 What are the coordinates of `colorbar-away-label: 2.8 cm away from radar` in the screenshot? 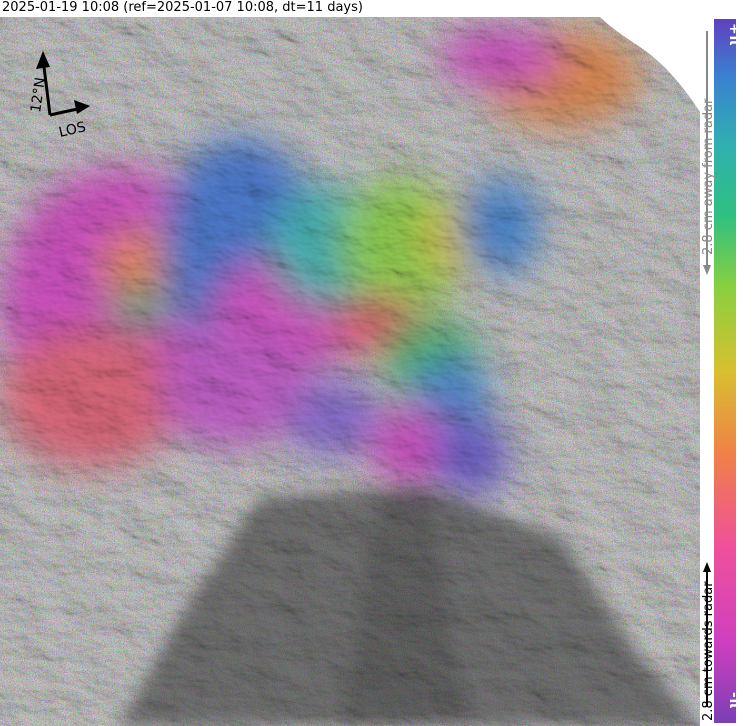 It's located at (708, 176).